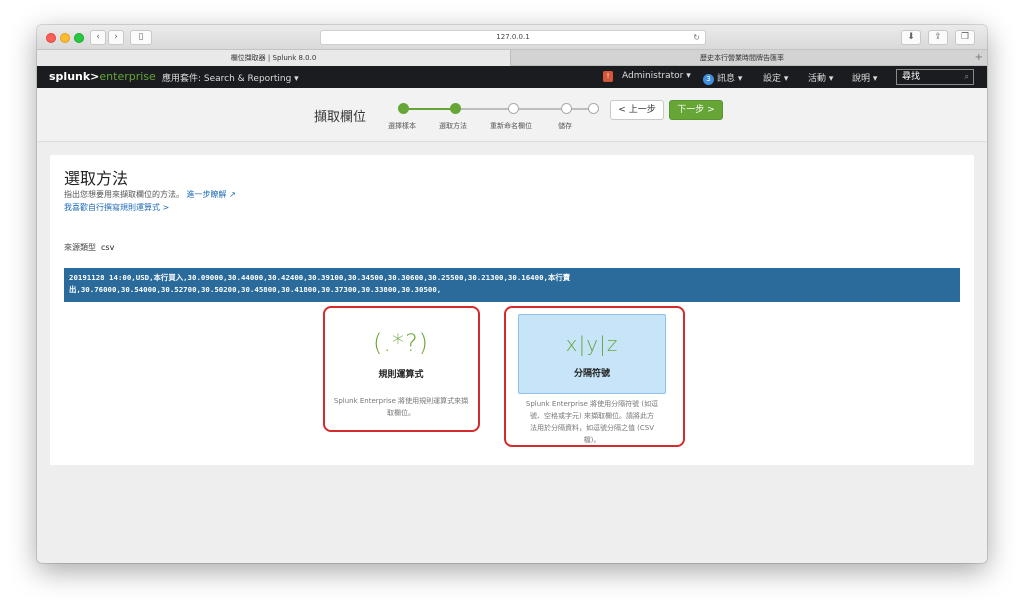 This screenshot has width=1024, height=611. I want to click on logo-sub: enterprise, so click(127, 76).